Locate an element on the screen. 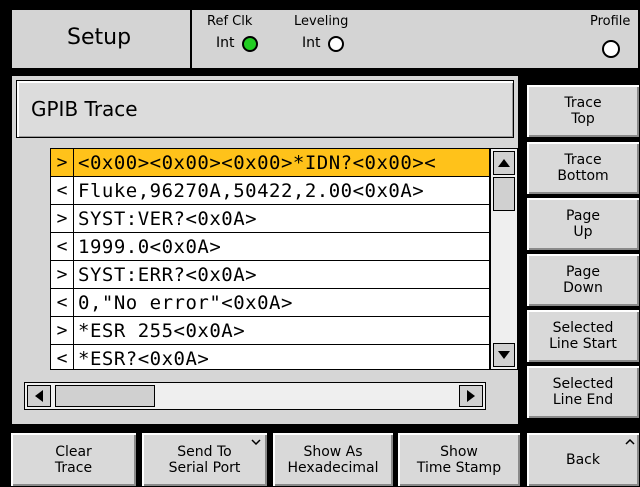  scroll-right-button is located at coordinates (471, 396).